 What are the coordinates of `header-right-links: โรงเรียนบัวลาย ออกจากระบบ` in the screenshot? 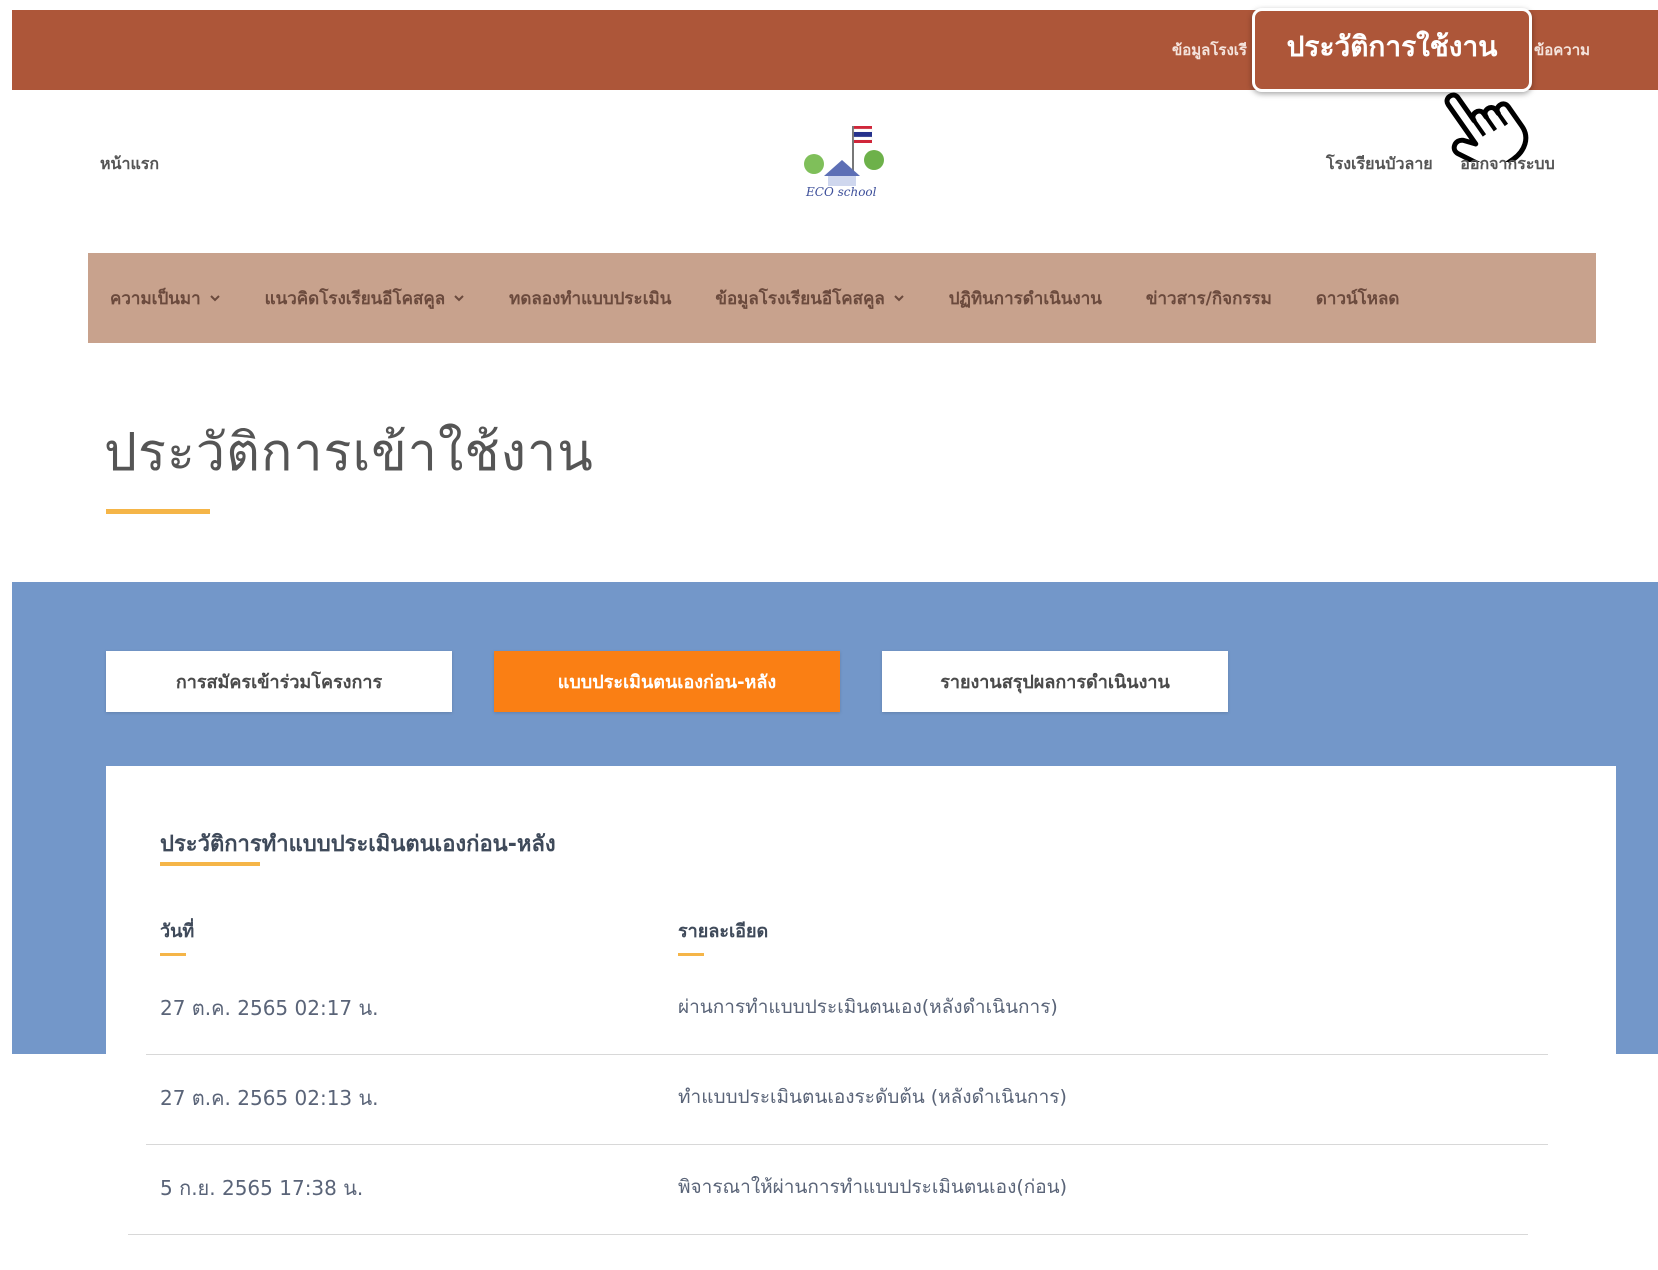 It's located at (1451, 164).